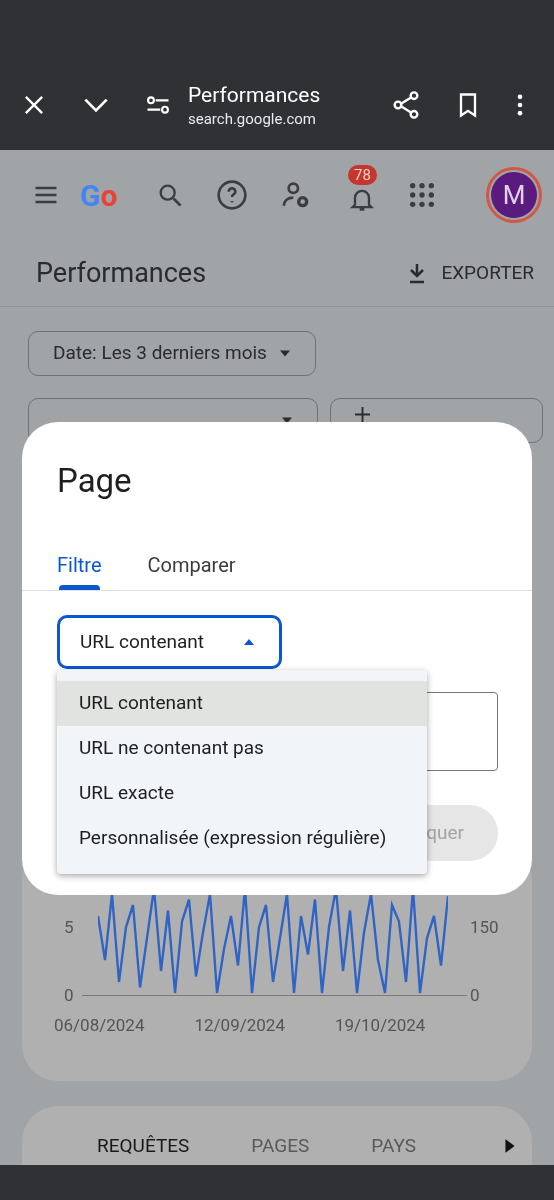  I want to click on plus-icon, so click(362, 414).